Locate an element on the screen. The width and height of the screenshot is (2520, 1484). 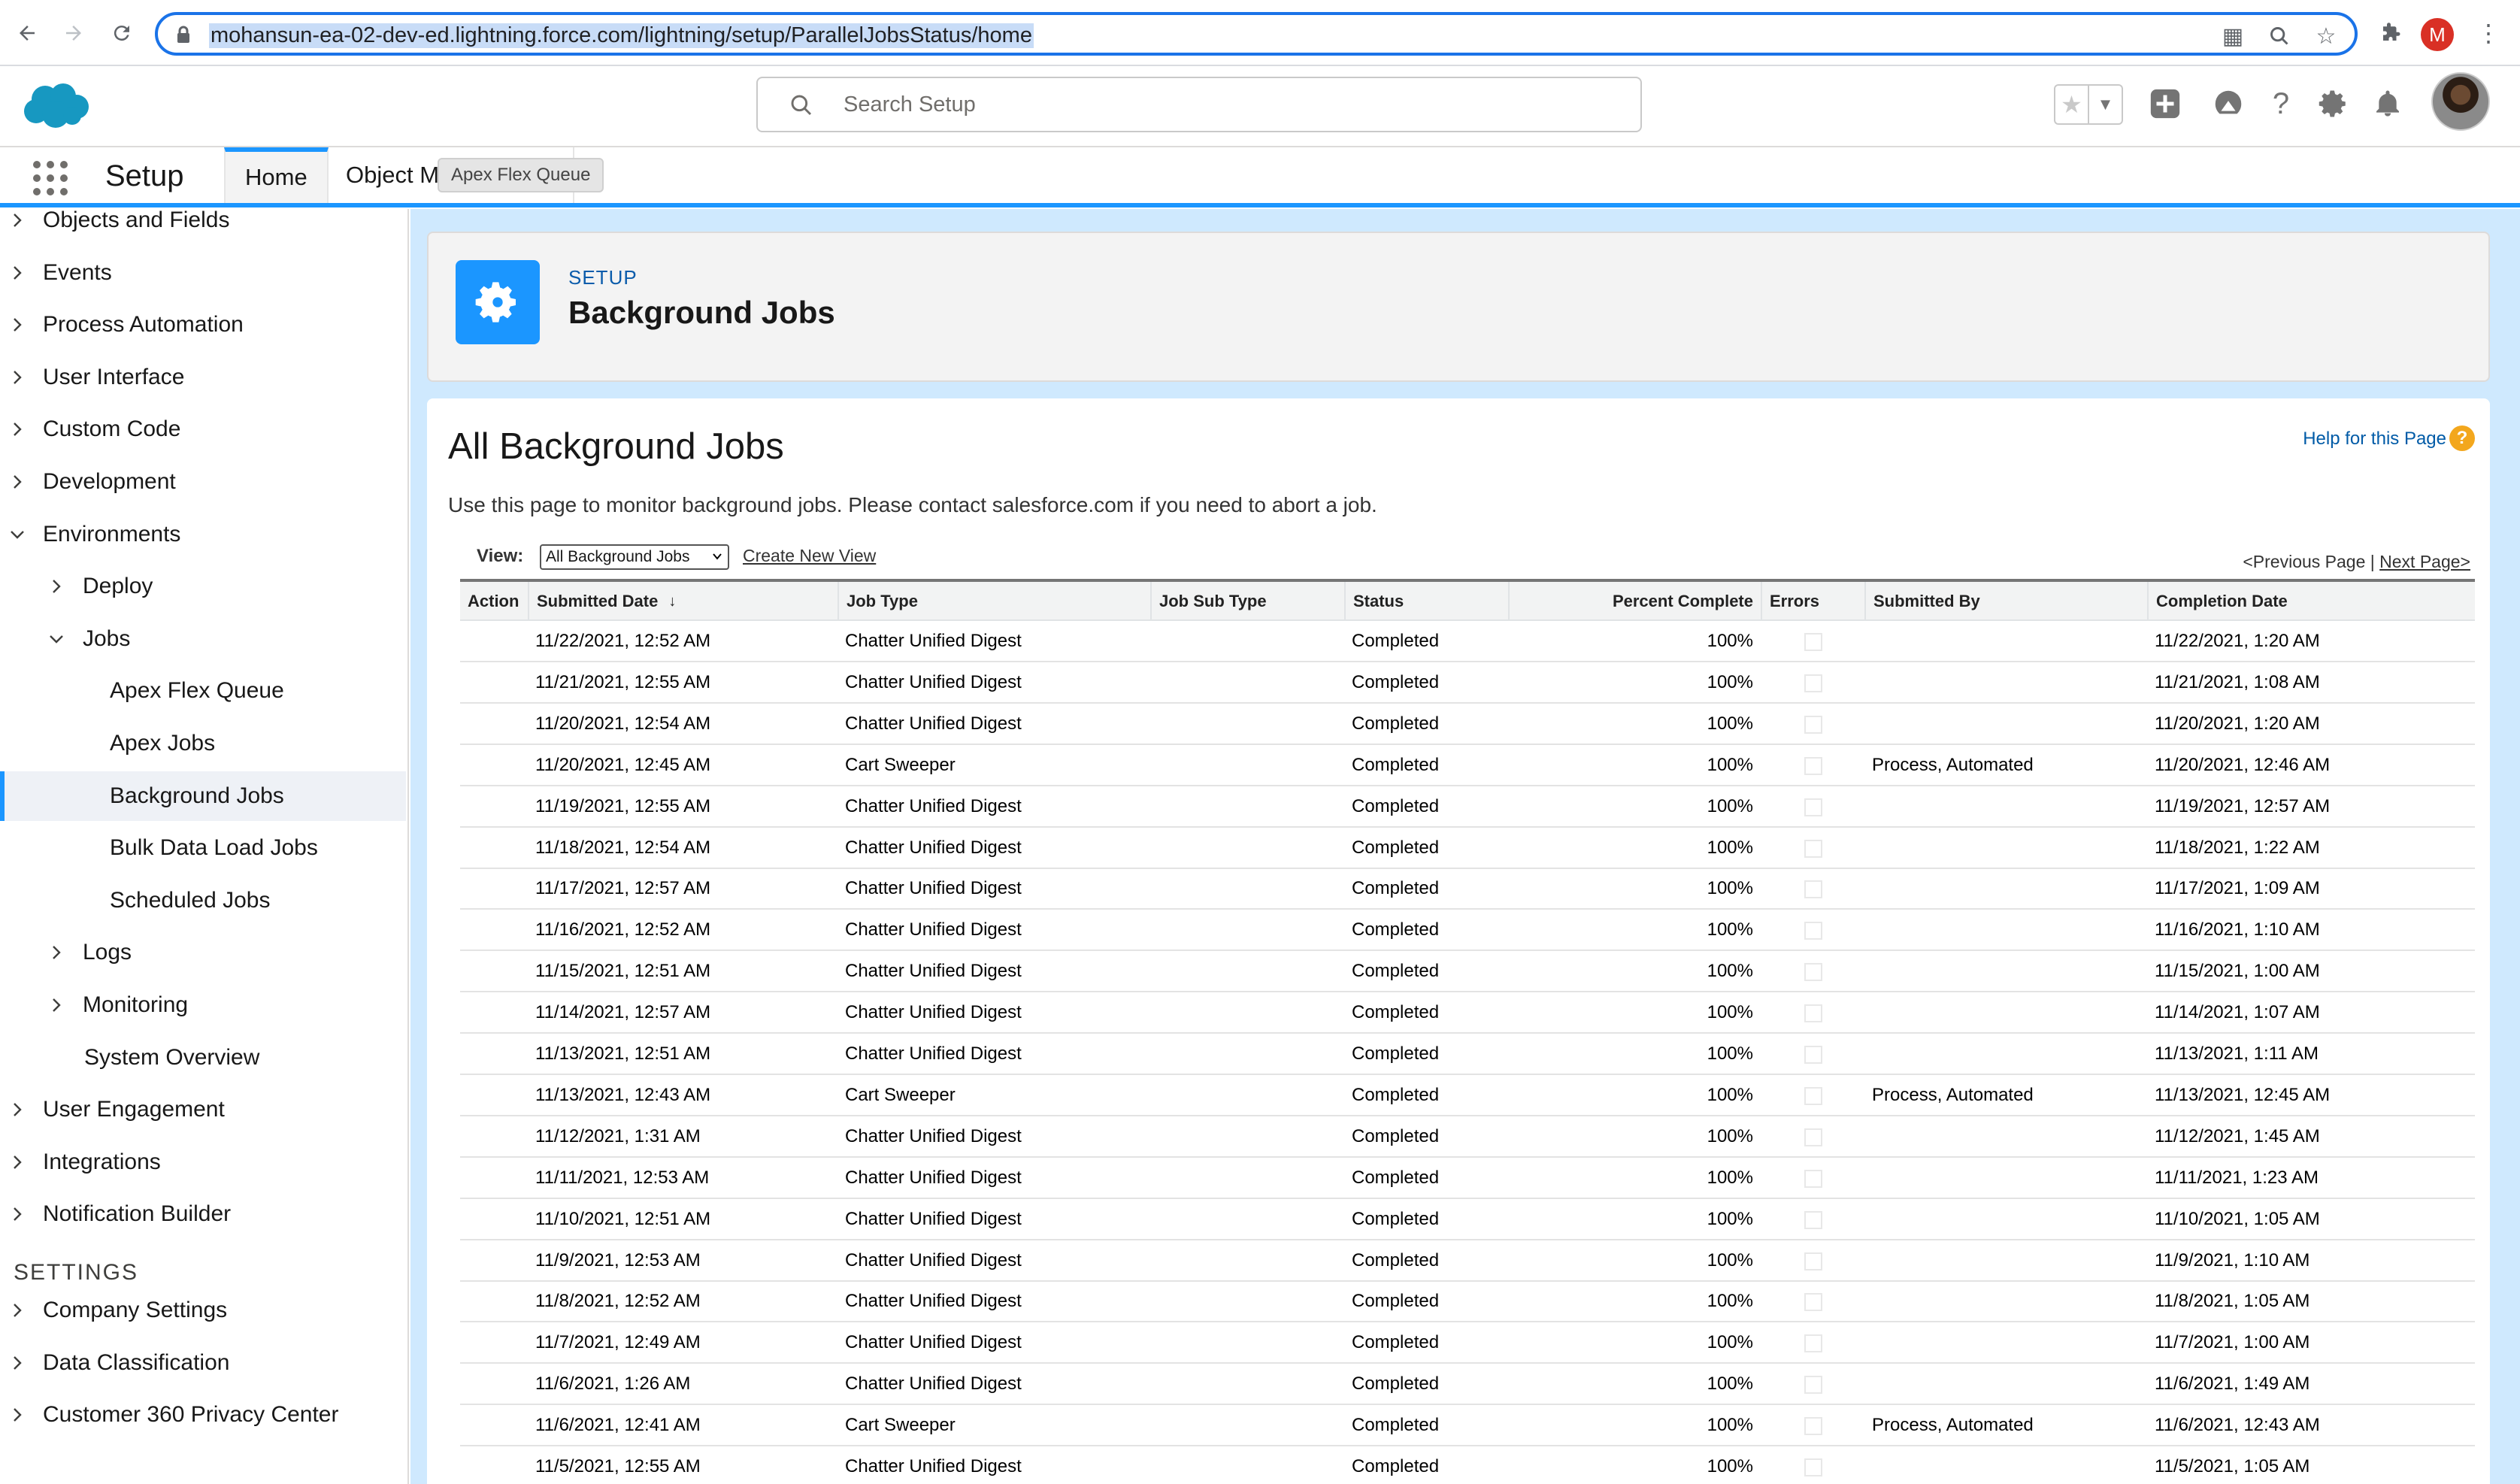
sidebar-item-deploy: Deploy is located at coordinates (203, 586).